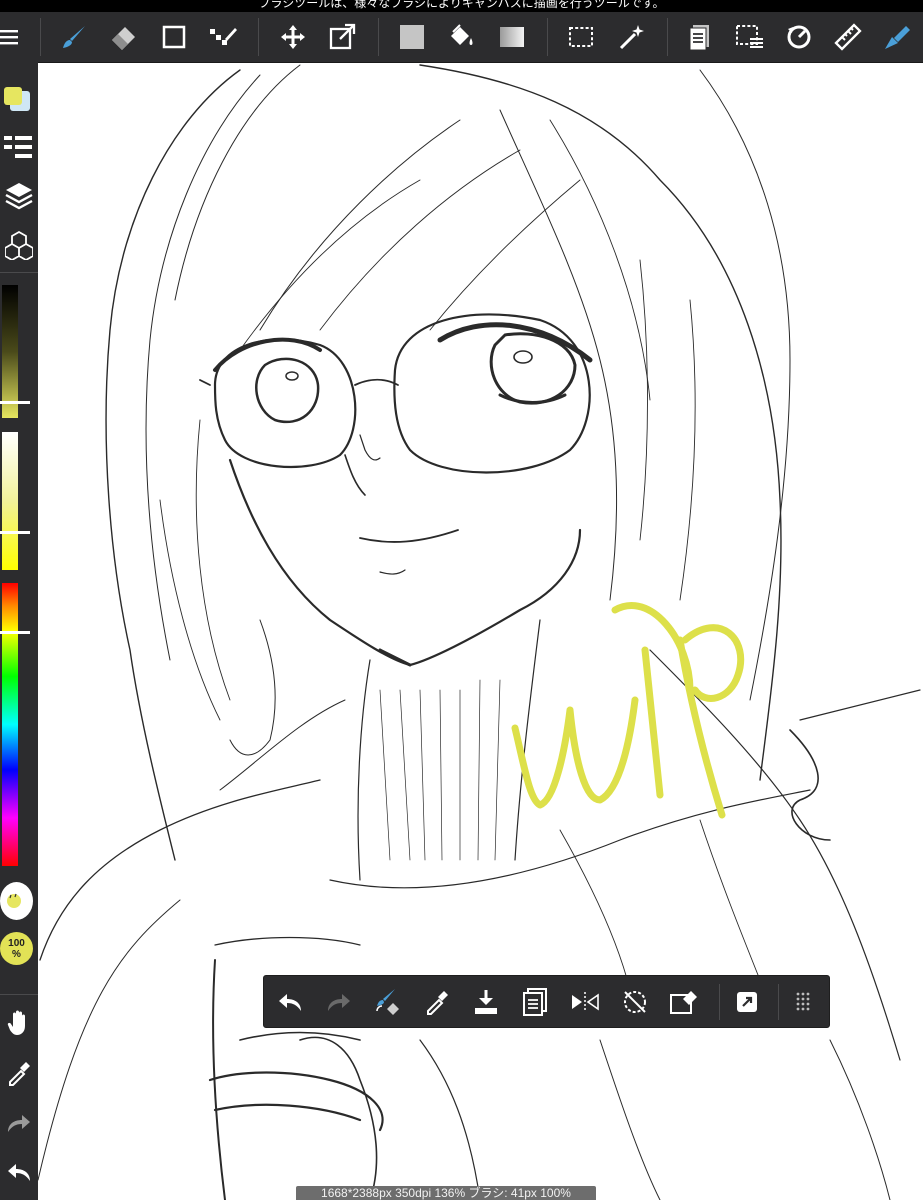 Image resolution: width=923 pixels, height=1200 pixels. I want to click on copy-icon, so click(535, 1002).